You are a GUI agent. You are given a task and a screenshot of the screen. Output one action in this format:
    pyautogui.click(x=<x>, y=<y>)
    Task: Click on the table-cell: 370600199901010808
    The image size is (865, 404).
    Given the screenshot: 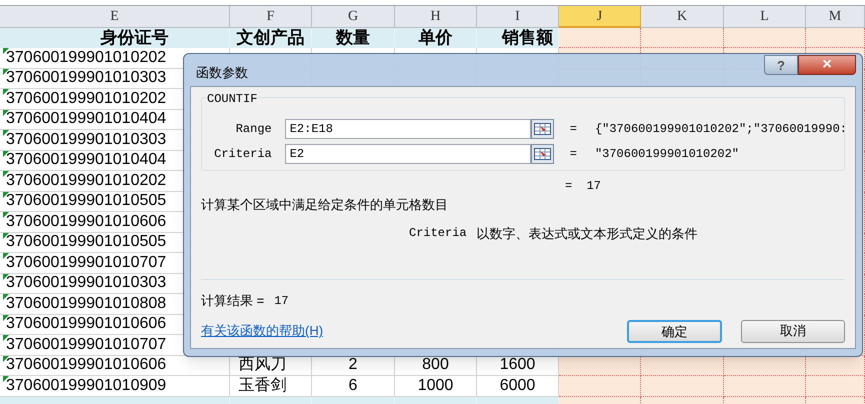 What is the action you would take?
    pyautogui.click(x=86, y=304)
    